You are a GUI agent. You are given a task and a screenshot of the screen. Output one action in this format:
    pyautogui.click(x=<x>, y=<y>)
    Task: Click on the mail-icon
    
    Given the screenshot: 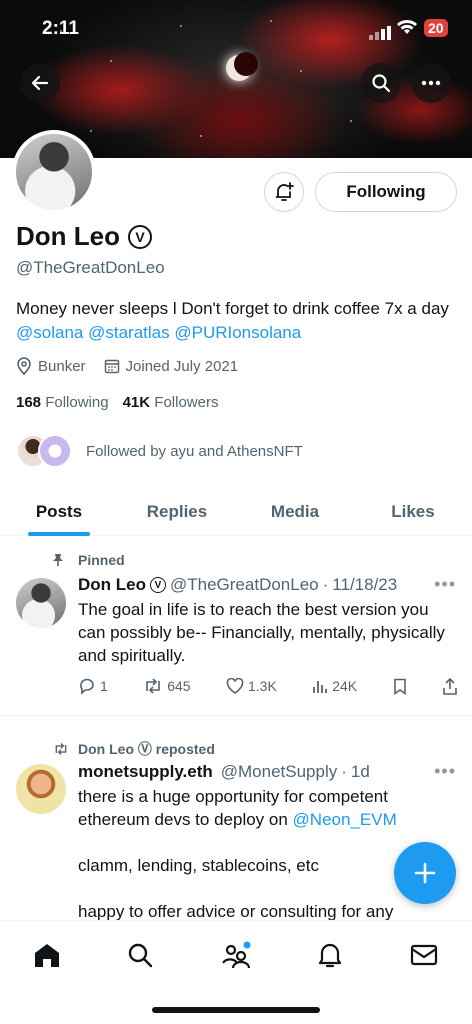 What is the action you would take?
    pyautogui.click(x=424, y=955)
    